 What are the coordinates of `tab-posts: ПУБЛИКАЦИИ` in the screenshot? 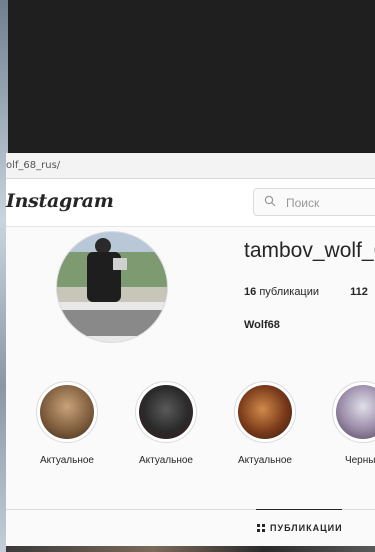 It's located at (300, 528).